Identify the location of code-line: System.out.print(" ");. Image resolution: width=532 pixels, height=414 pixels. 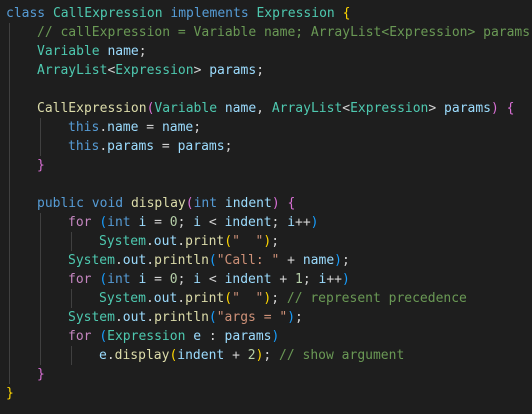
(268, 241).